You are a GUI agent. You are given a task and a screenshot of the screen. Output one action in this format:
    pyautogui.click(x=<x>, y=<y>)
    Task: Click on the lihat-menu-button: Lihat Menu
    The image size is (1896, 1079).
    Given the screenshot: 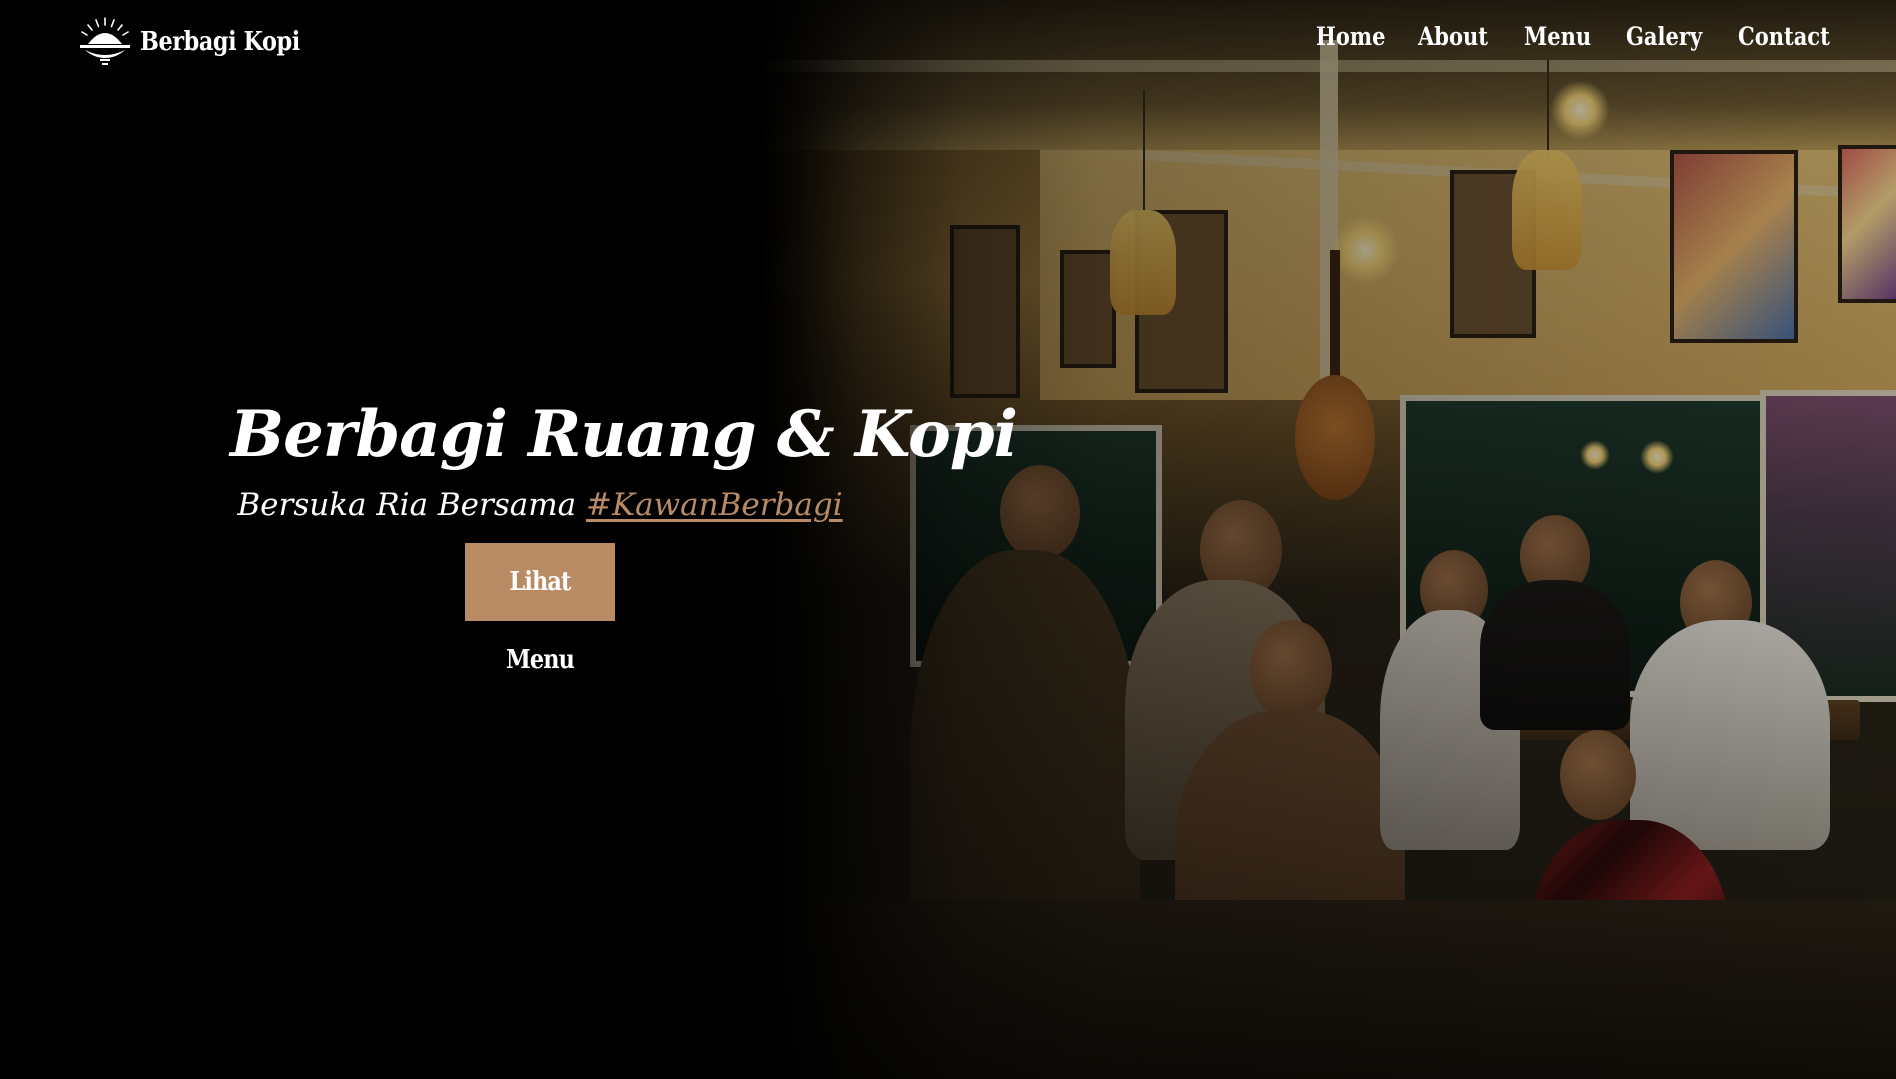 What is the action you would take?
    pyautogui.click(x=540, y=609)
    